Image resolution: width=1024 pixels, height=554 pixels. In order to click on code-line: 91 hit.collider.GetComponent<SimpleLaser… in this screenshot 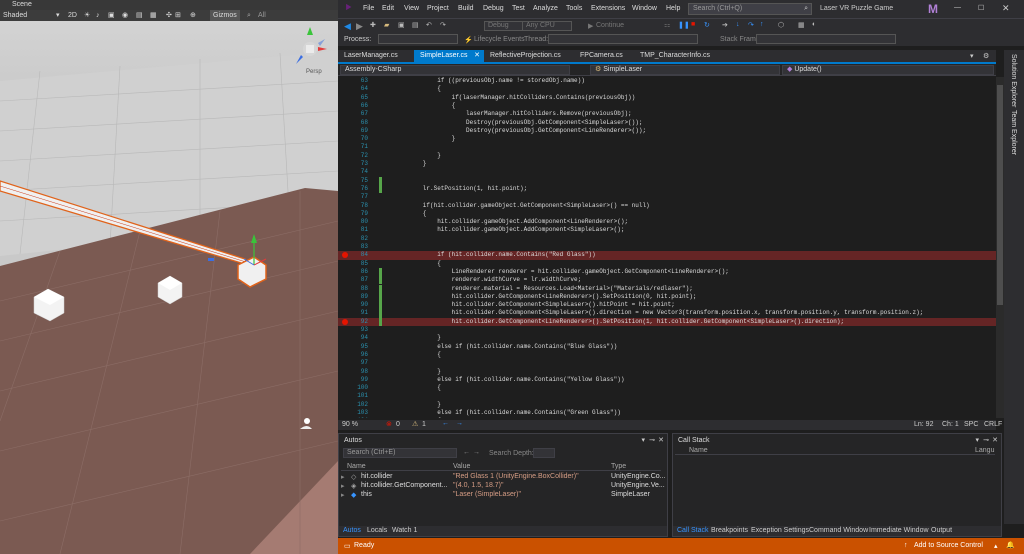, I will do `click(667, 313)`.